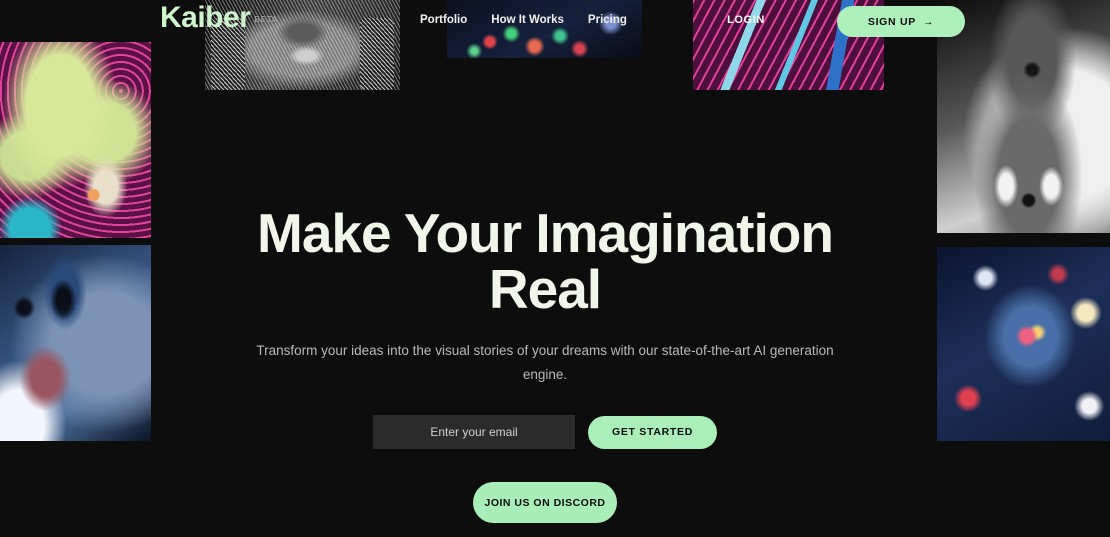 This screenshot has height=537, width=1110. What do you see at coordinates (205, 17) in the screenshot?
I see `logo-text: Kaiber` at bounding box center [205, 17].